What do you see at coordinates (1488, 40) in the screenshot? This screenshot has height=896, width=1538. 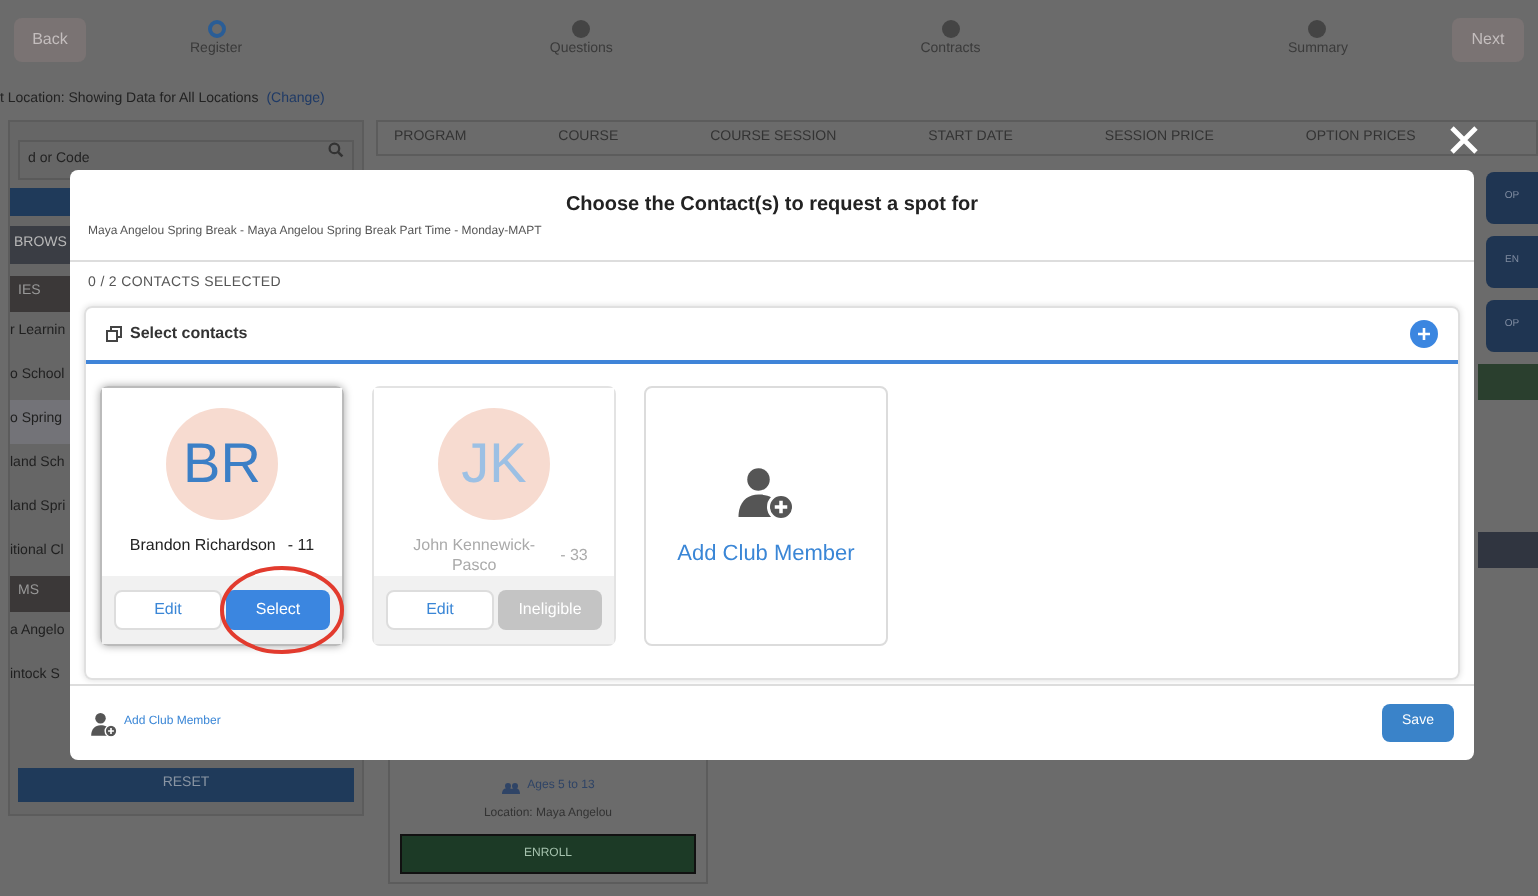 I see `next-button: Next` at bounding box center [1488, 40].